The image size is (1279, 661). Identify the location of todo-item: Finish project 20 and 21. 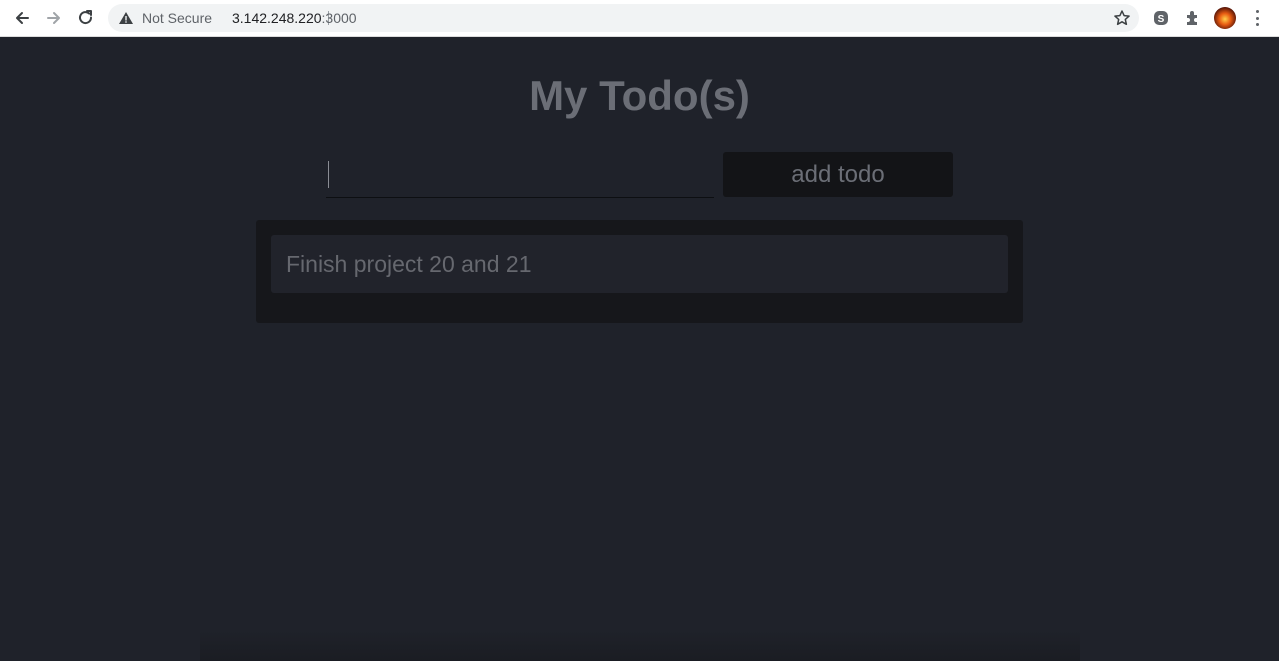
(639, 264).